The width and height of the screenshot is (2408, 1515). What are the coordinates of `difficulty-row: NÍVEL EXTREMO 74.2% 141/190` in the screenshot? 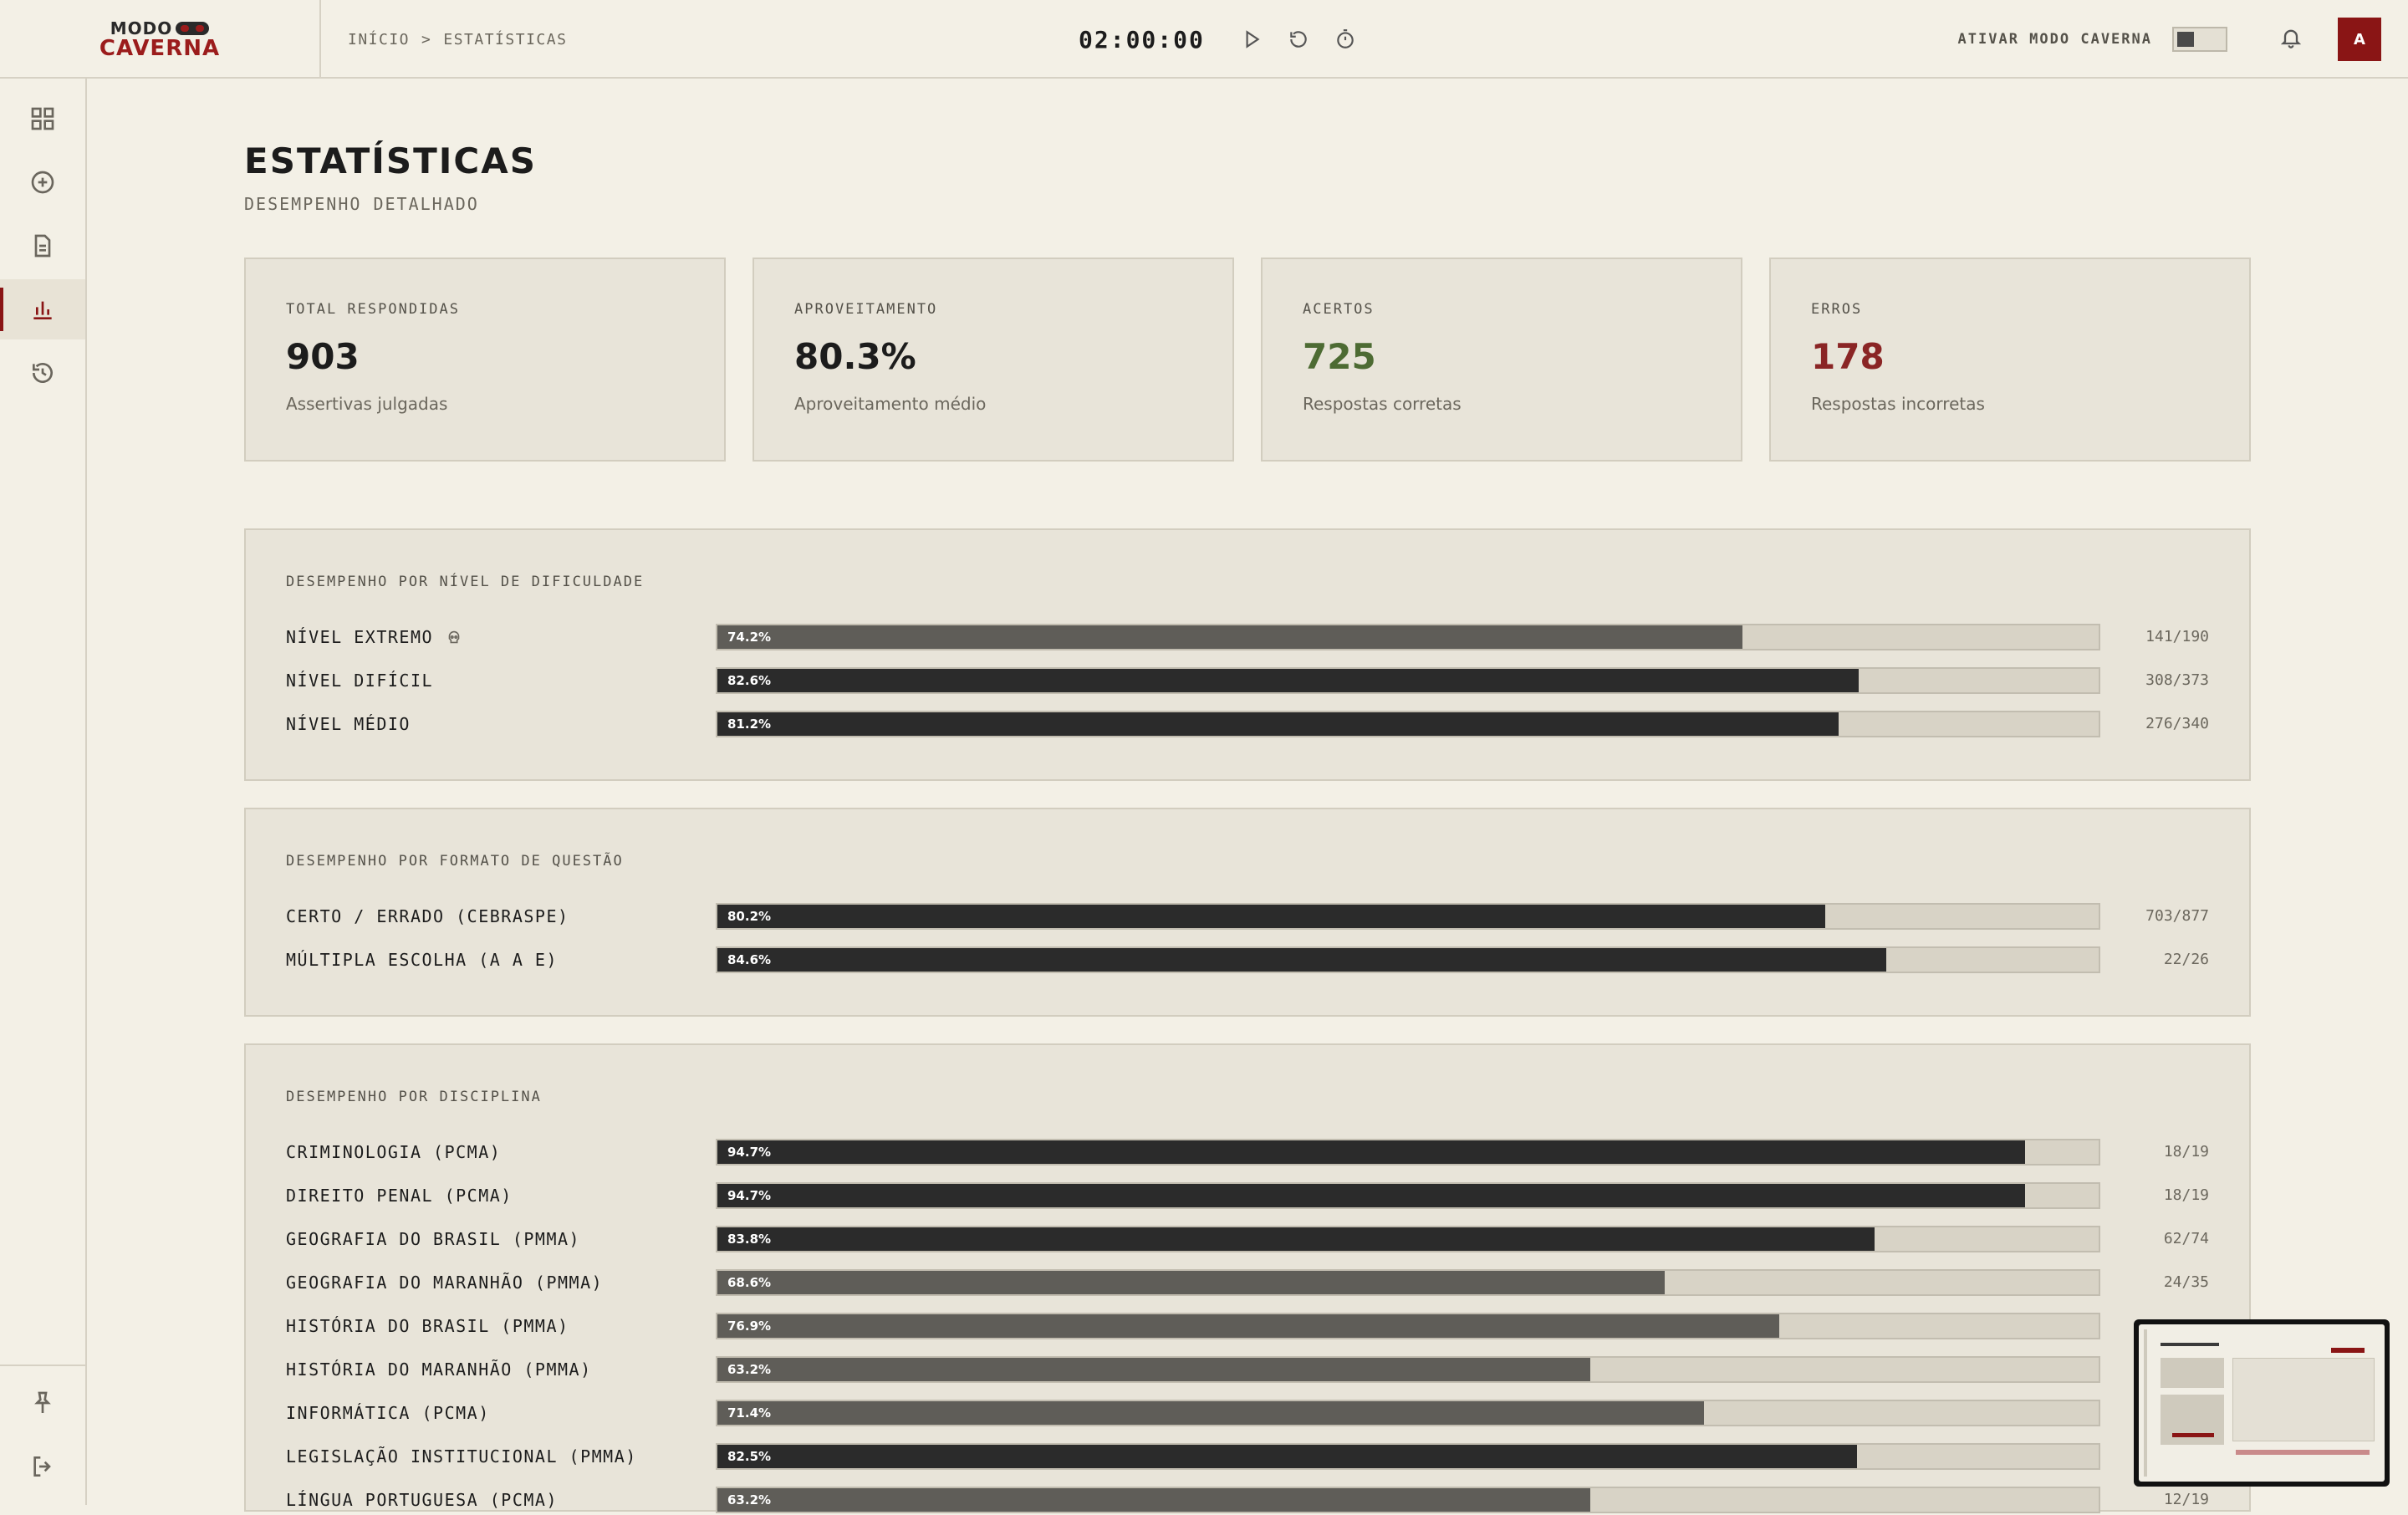 It's located at (1247, 637).